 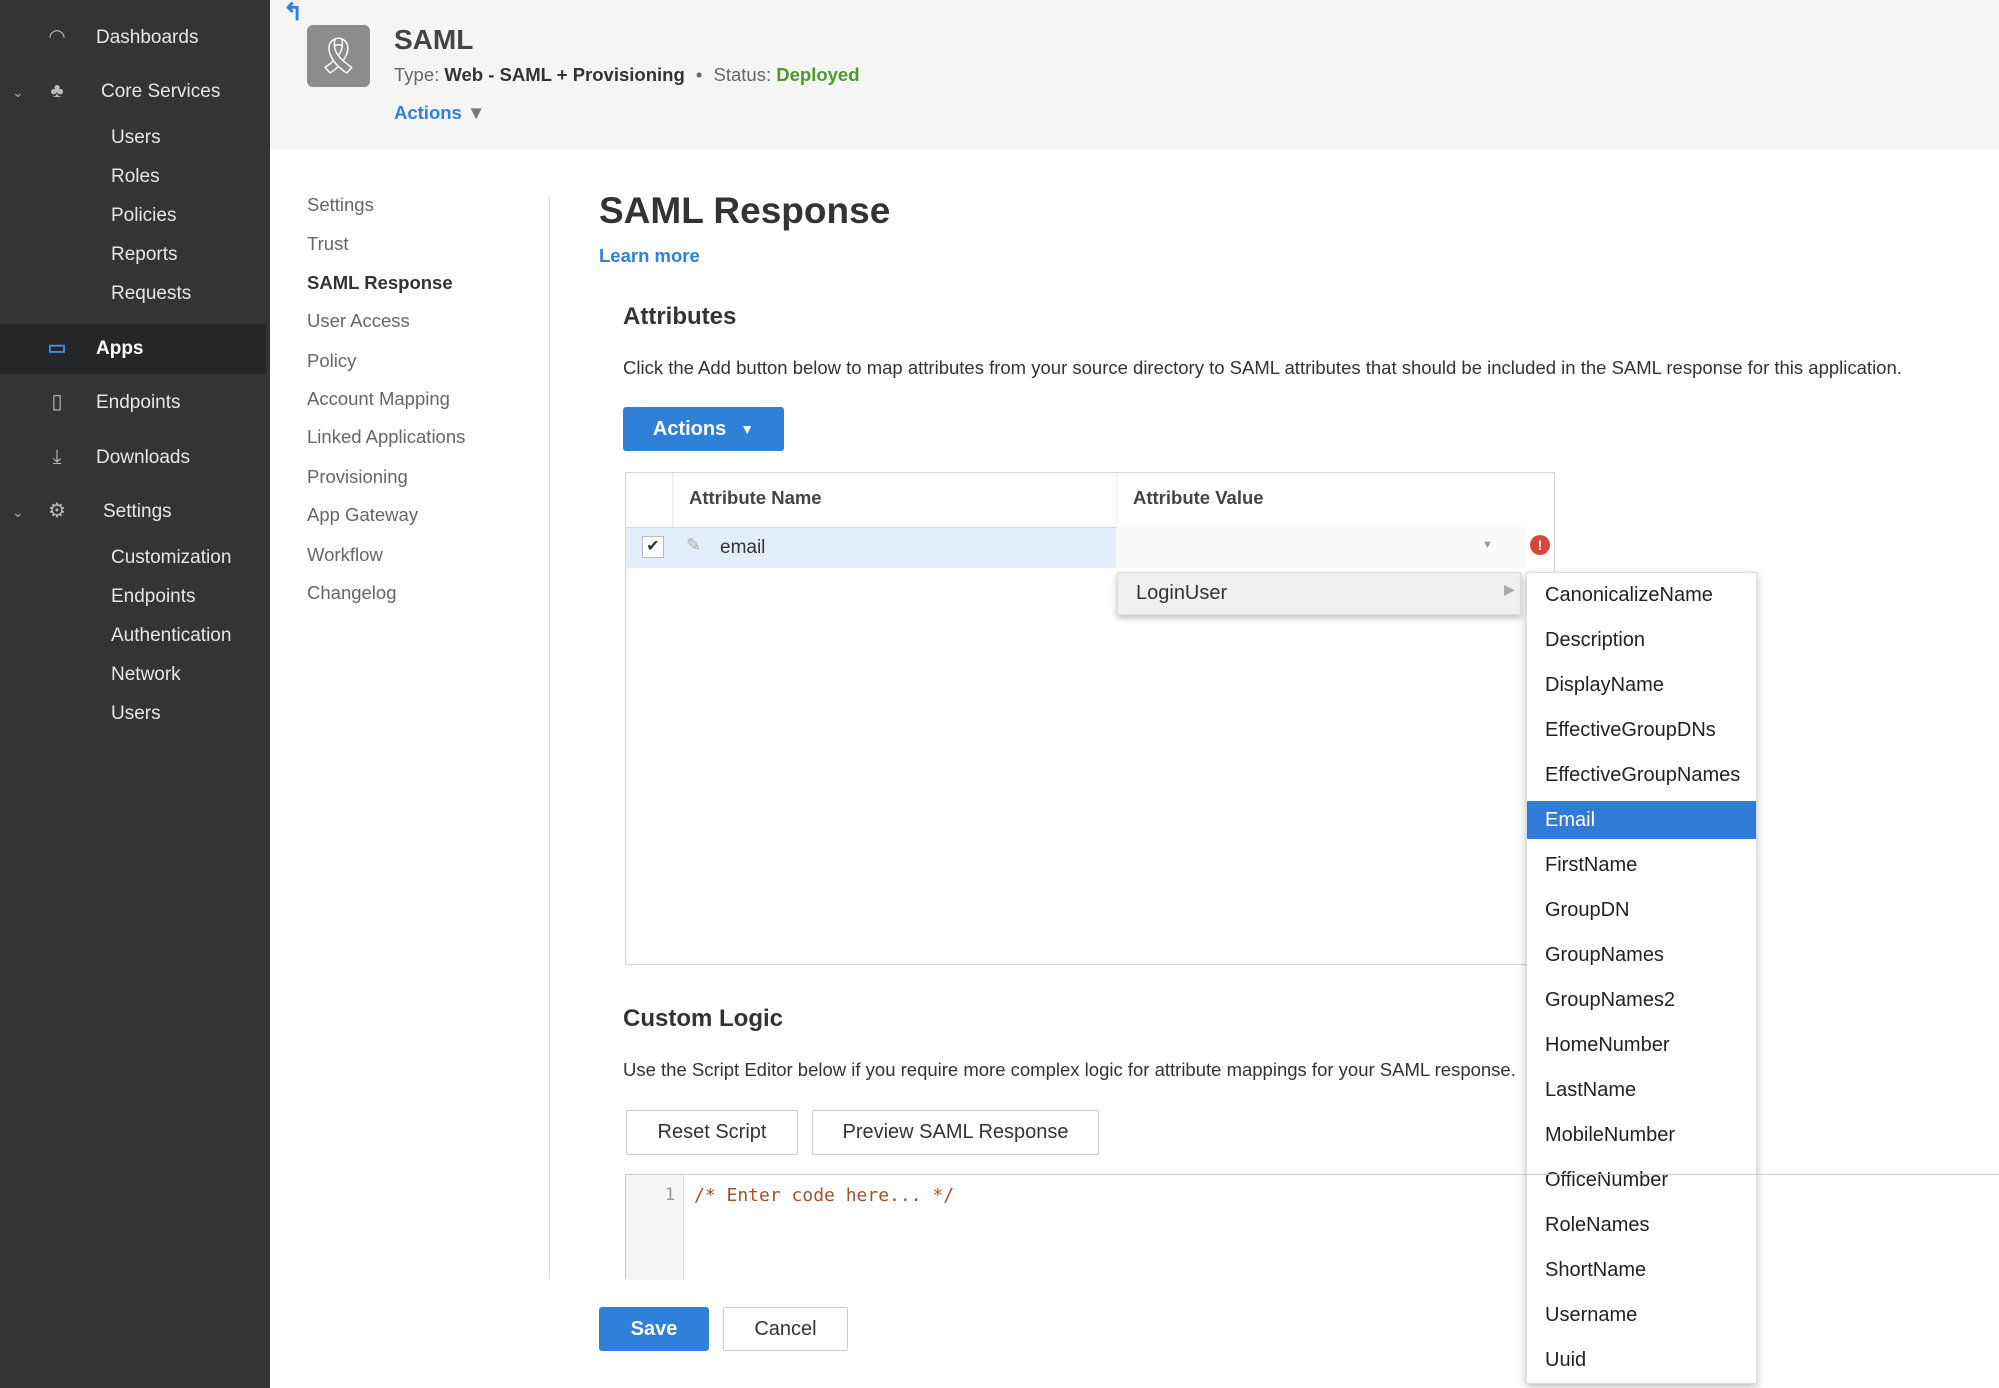 I want to click on editor-gutter: 1, so click(x=655, y=1227).